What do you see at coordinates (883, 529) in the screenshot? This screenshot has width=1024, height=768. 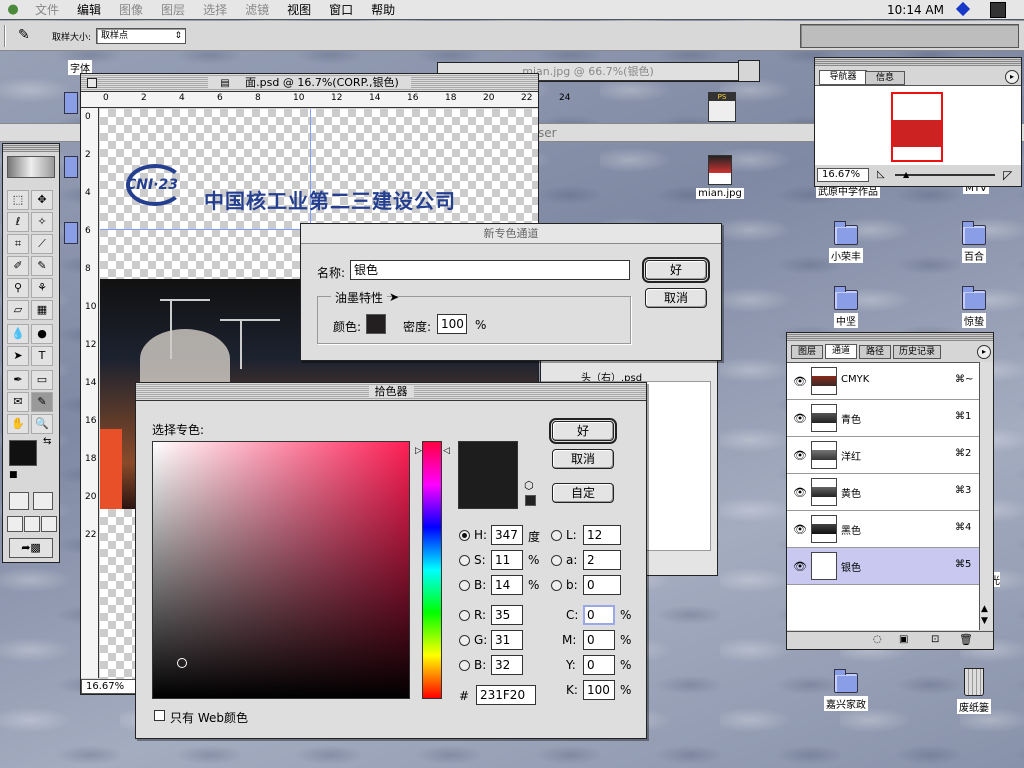 I see `channel-row: 👁 黑色 ⌘4` at bounding box center [883, 529].